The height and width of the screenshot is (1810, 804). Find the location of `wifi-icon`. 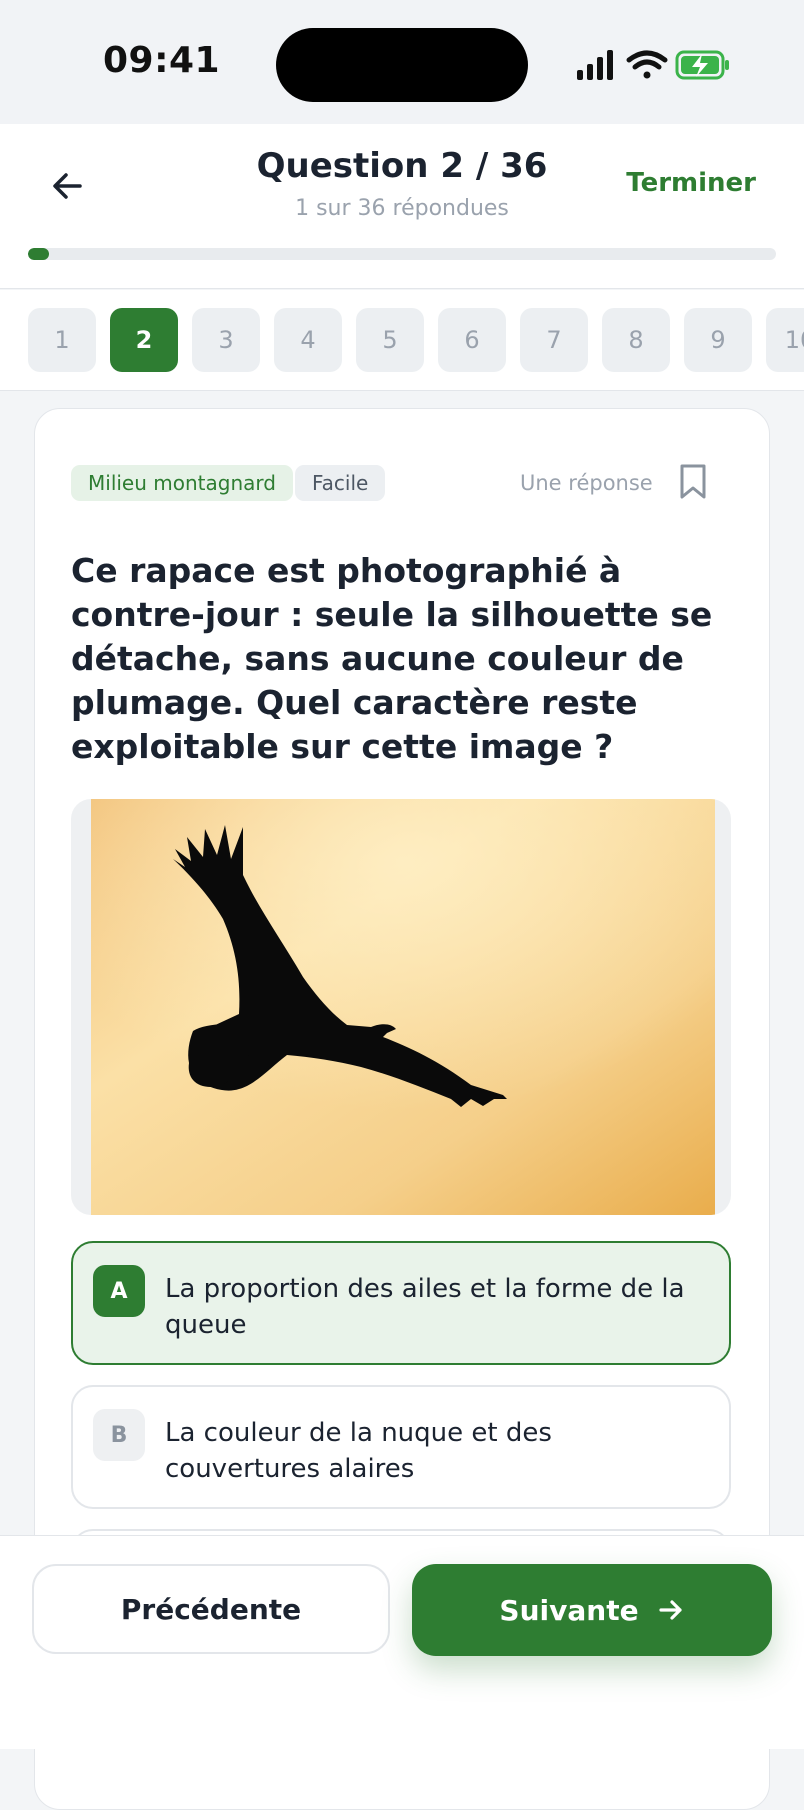

wifi-icon is located at coordinates (647, 64).